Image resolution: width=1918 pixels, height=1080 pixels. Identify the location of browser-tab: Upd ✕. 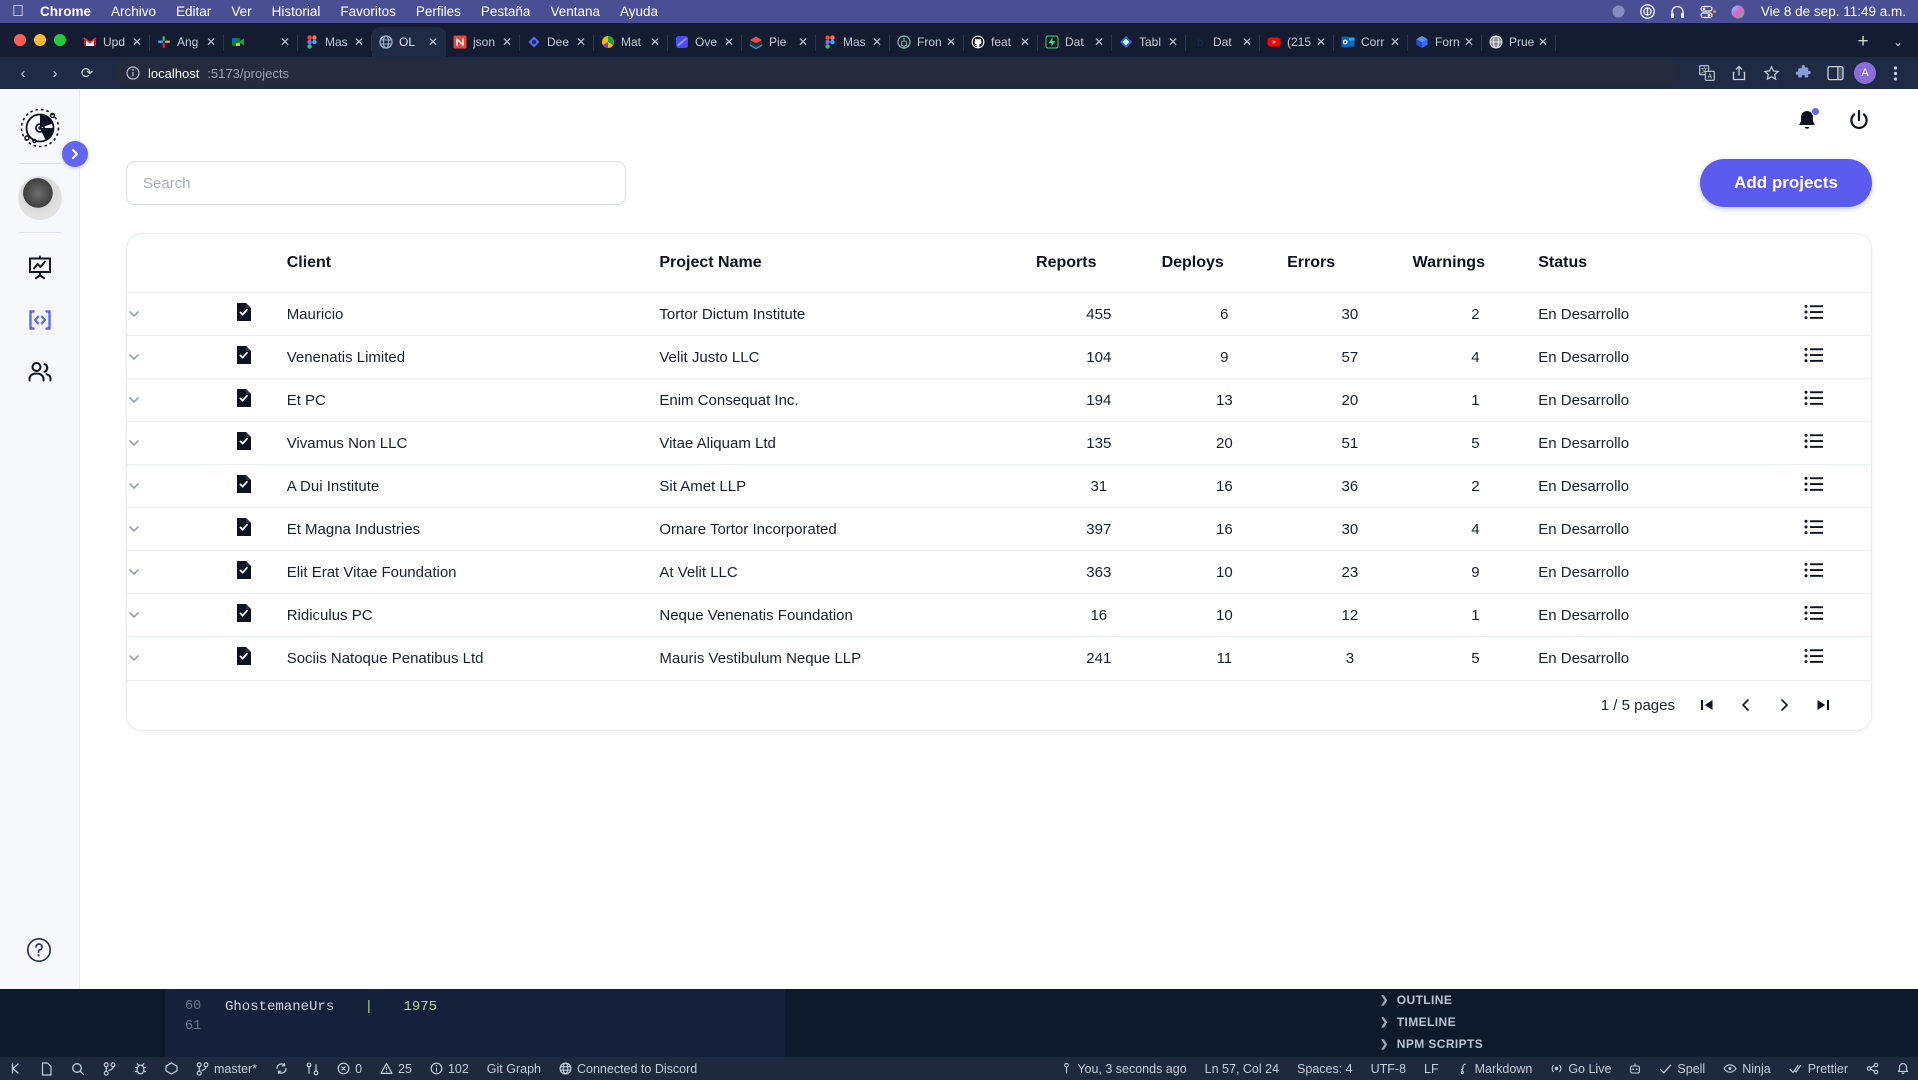
(113, 42).